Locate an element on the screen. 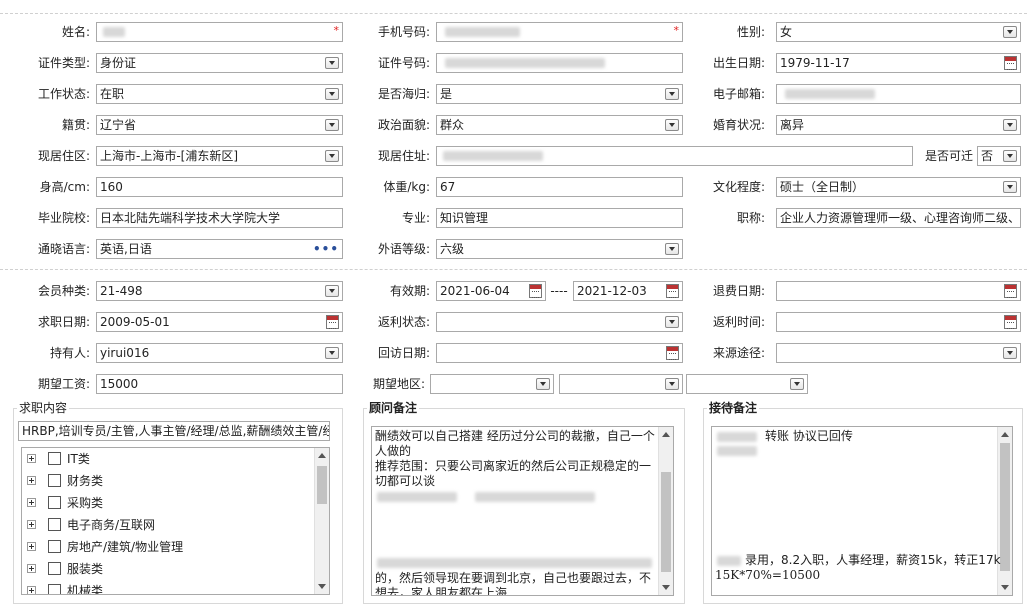 The width and height of the screenshot is (1027, 606). rebate-time-label: 返利时间: is located at coordinates (738, 322).